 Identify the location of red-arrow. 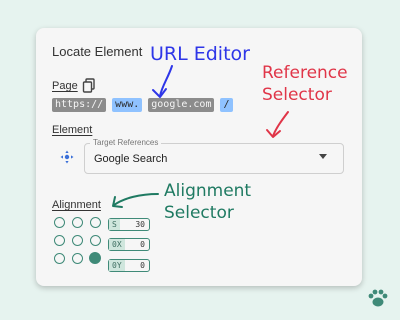
(280, 124).